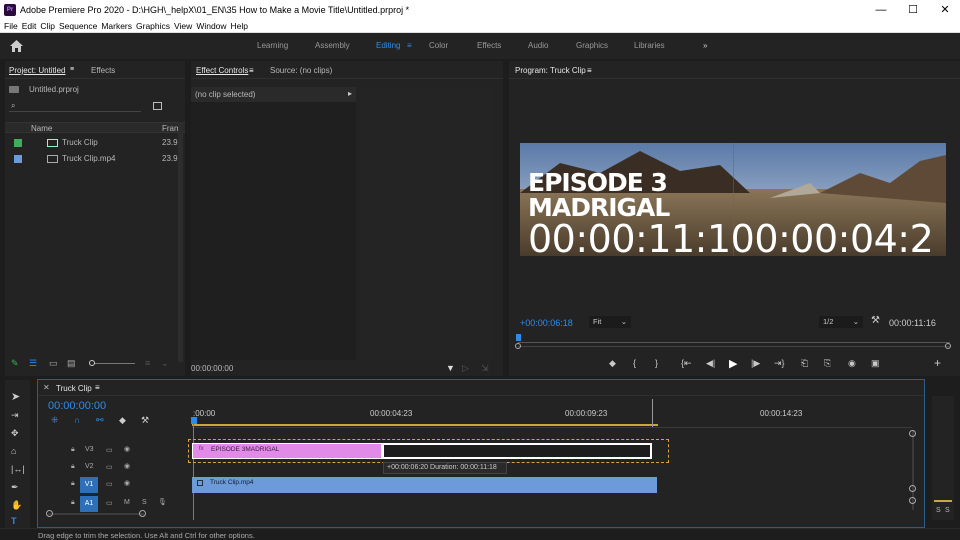 This screenshot has height=540, width=960. I want to click on track-label: A1, so click(89, 504).